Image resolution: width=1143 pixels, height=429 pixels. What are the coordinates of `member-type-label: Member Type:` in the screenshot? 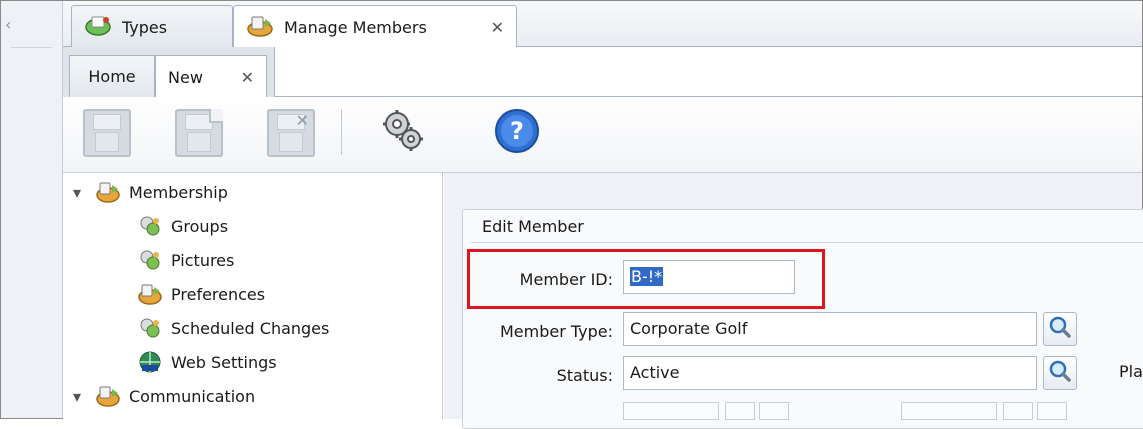 It's located at (556, 331).